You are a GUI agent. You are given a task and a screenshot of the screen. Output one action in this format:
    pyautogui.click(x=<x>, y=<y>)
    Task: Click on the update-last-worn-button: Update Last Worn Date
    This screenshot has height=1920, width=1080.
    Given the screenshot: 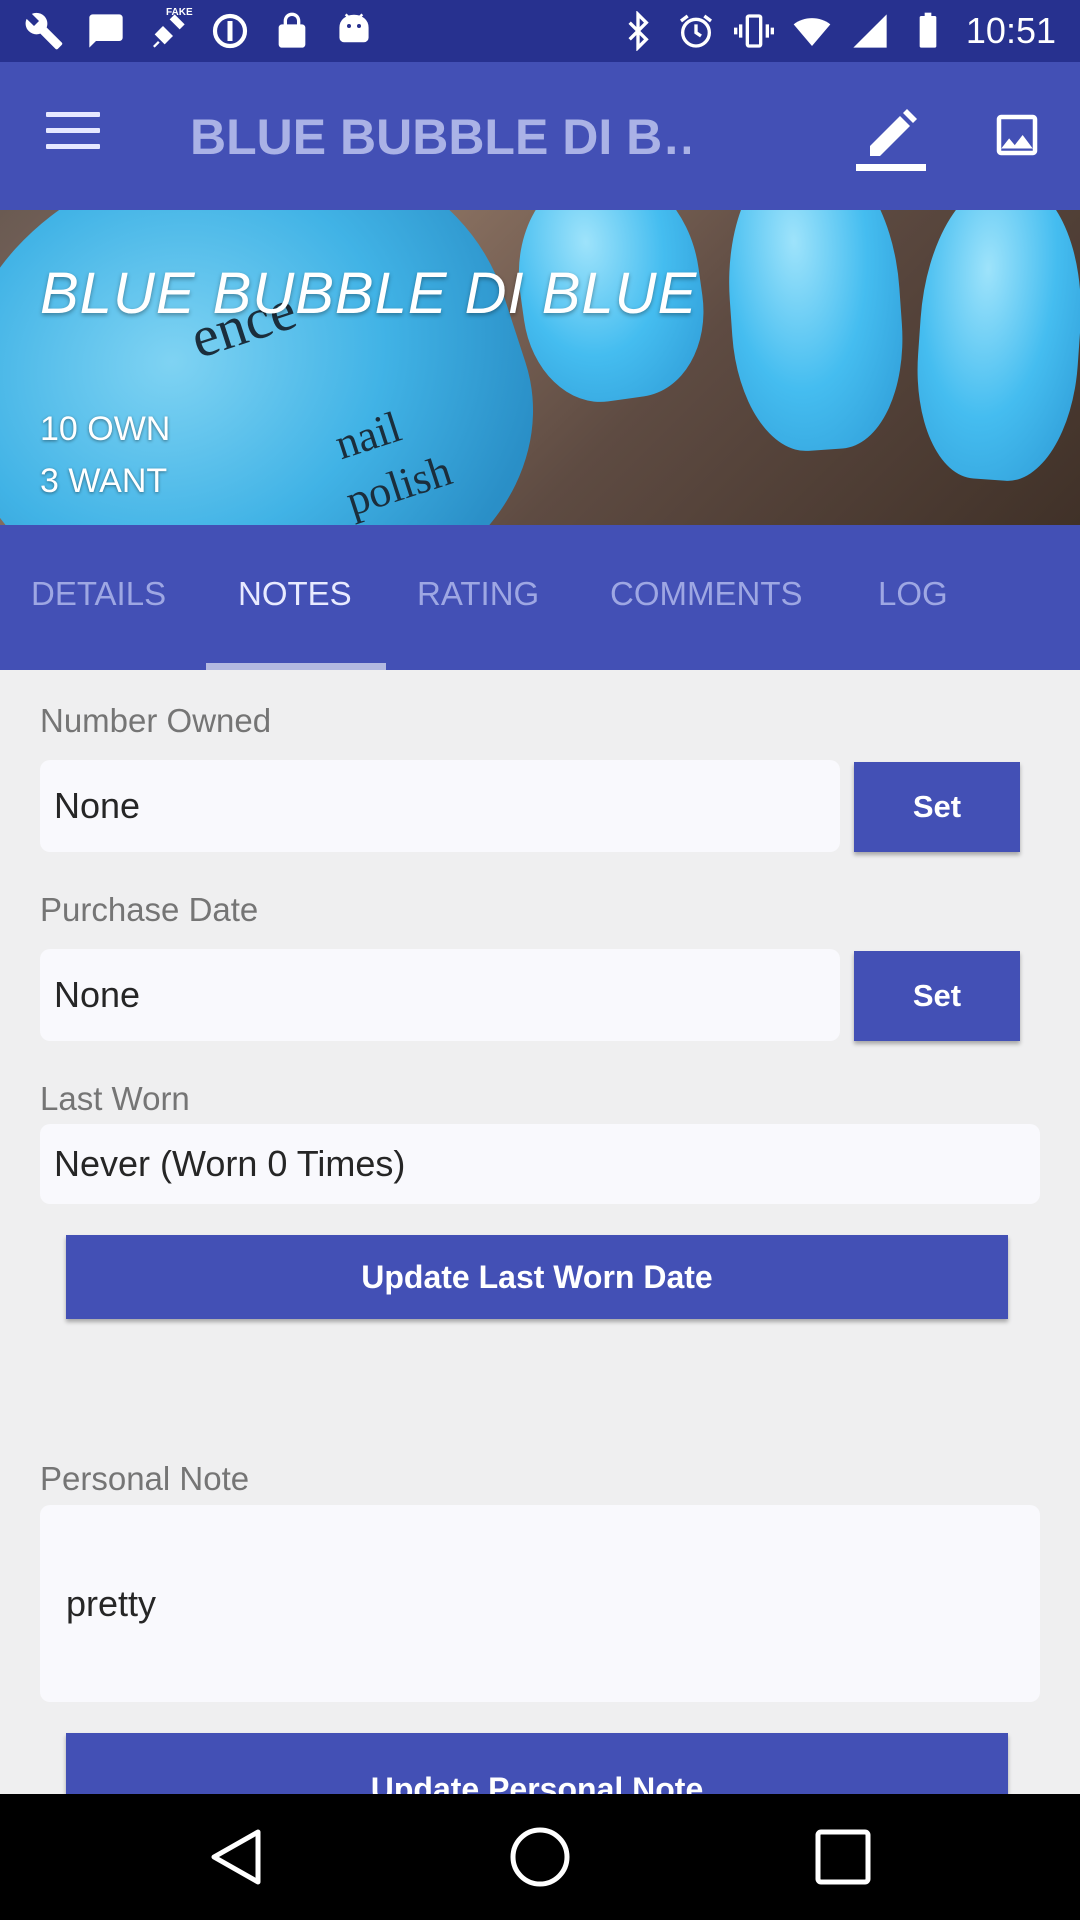 What is the action you would take?
    pyautogui.click(x=537, y=1277)
    